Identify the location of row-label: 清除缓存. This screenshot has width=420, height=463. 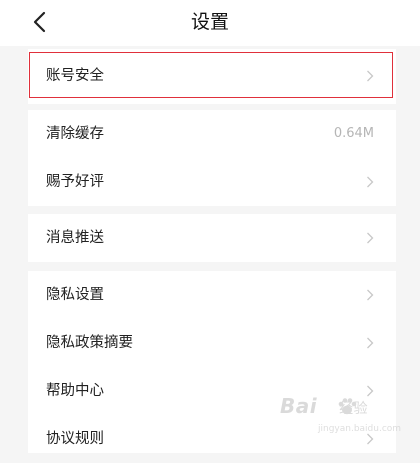
(75, 134).